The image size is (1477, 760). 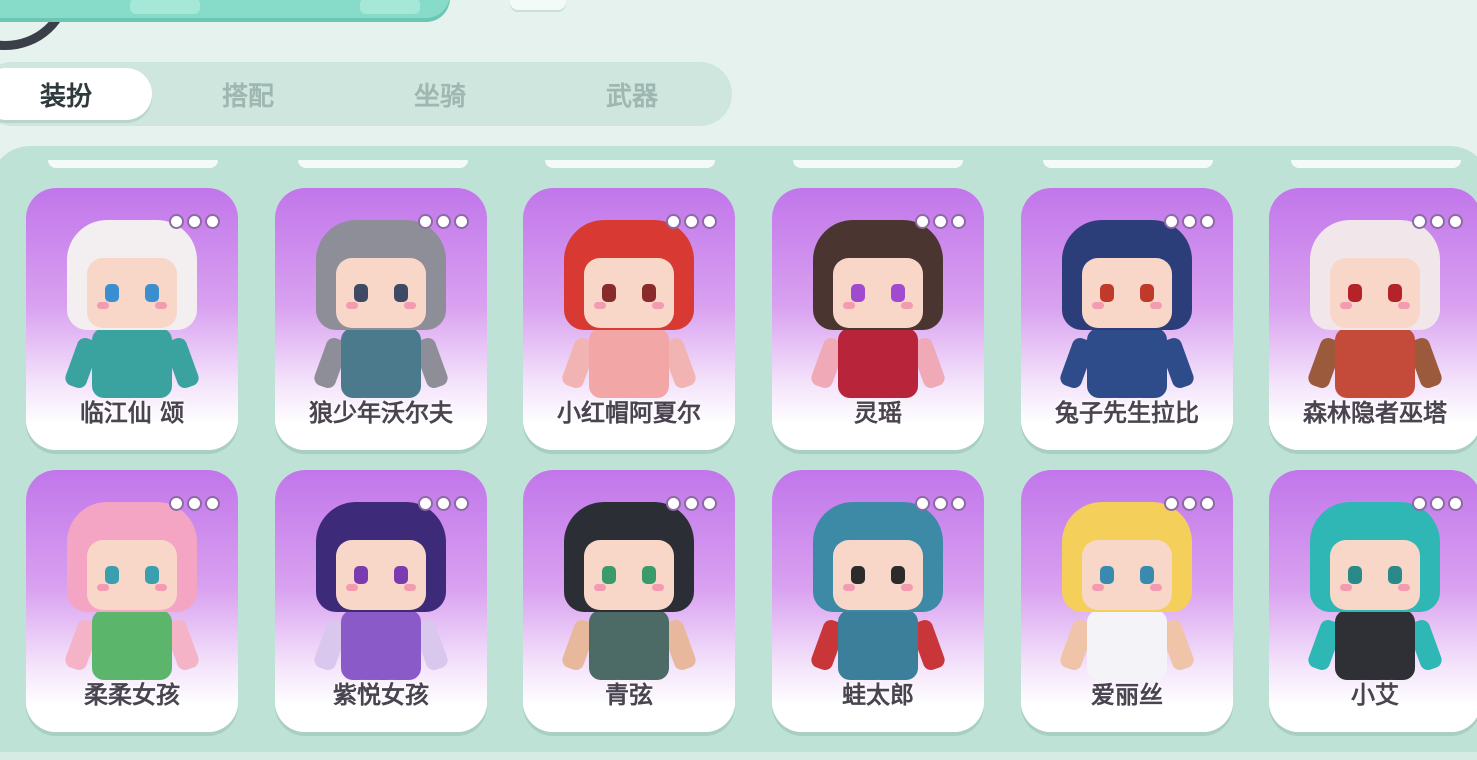 I want to click on tab-mount: 坐骑, so click(x=440, y=94).